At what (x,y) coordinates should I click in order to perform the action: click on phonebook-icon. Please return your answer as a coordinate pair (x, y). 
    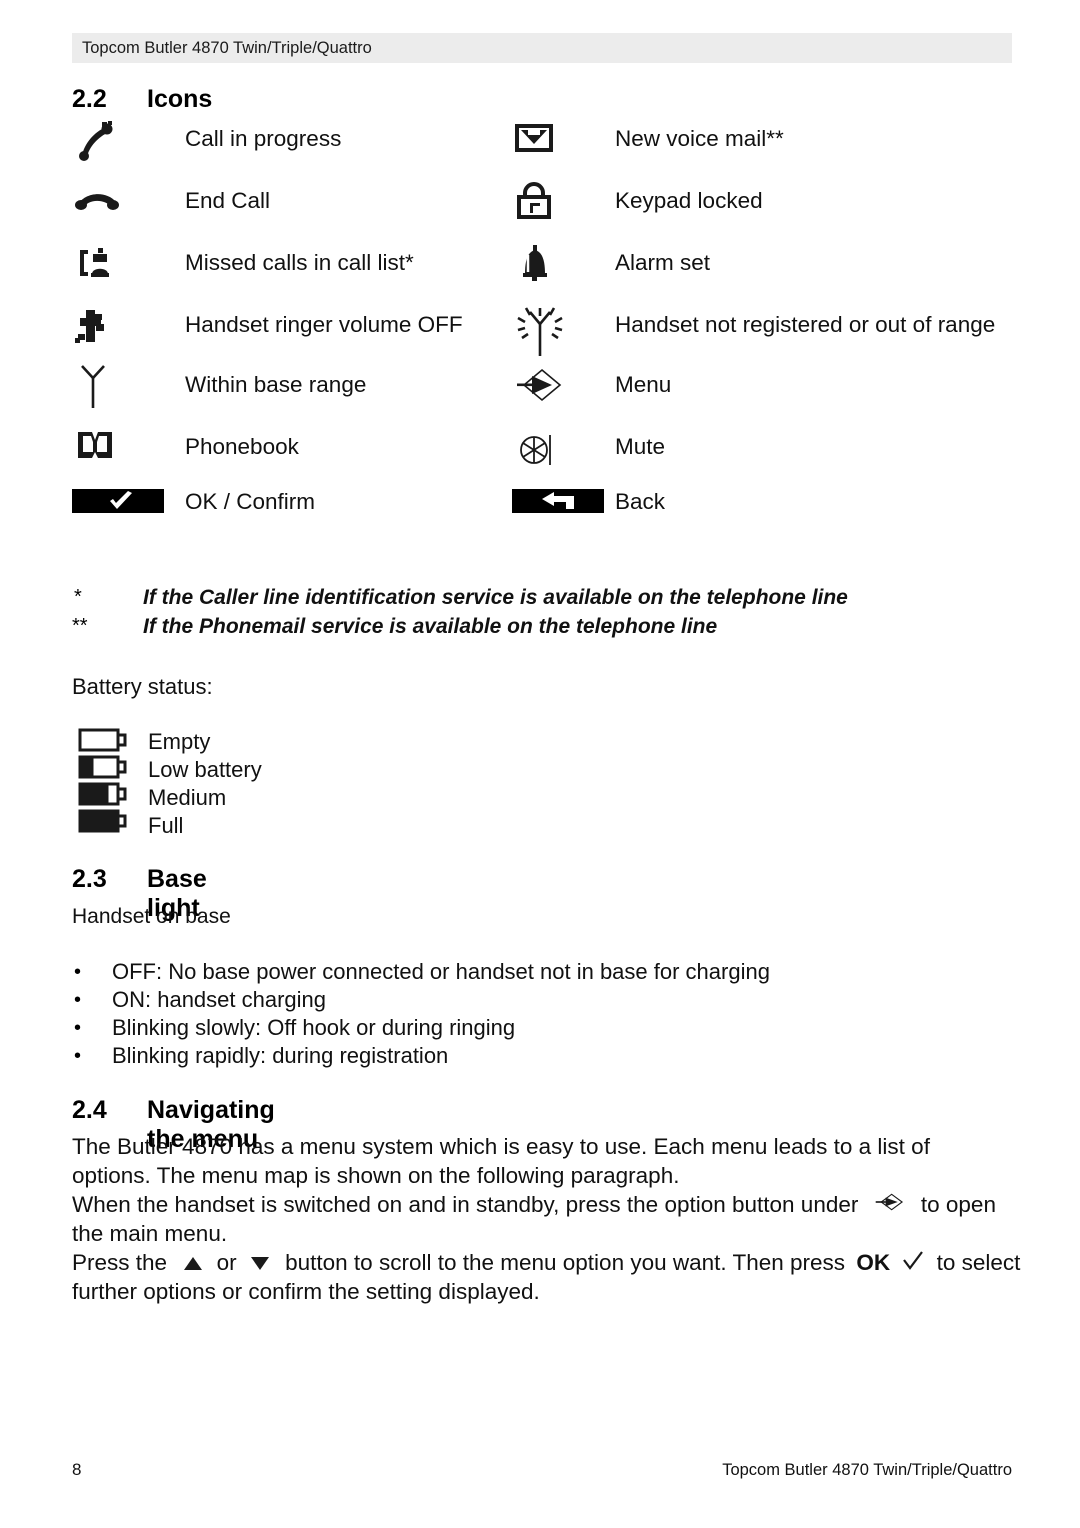
    Looking at the image, I should click on (122, 449).